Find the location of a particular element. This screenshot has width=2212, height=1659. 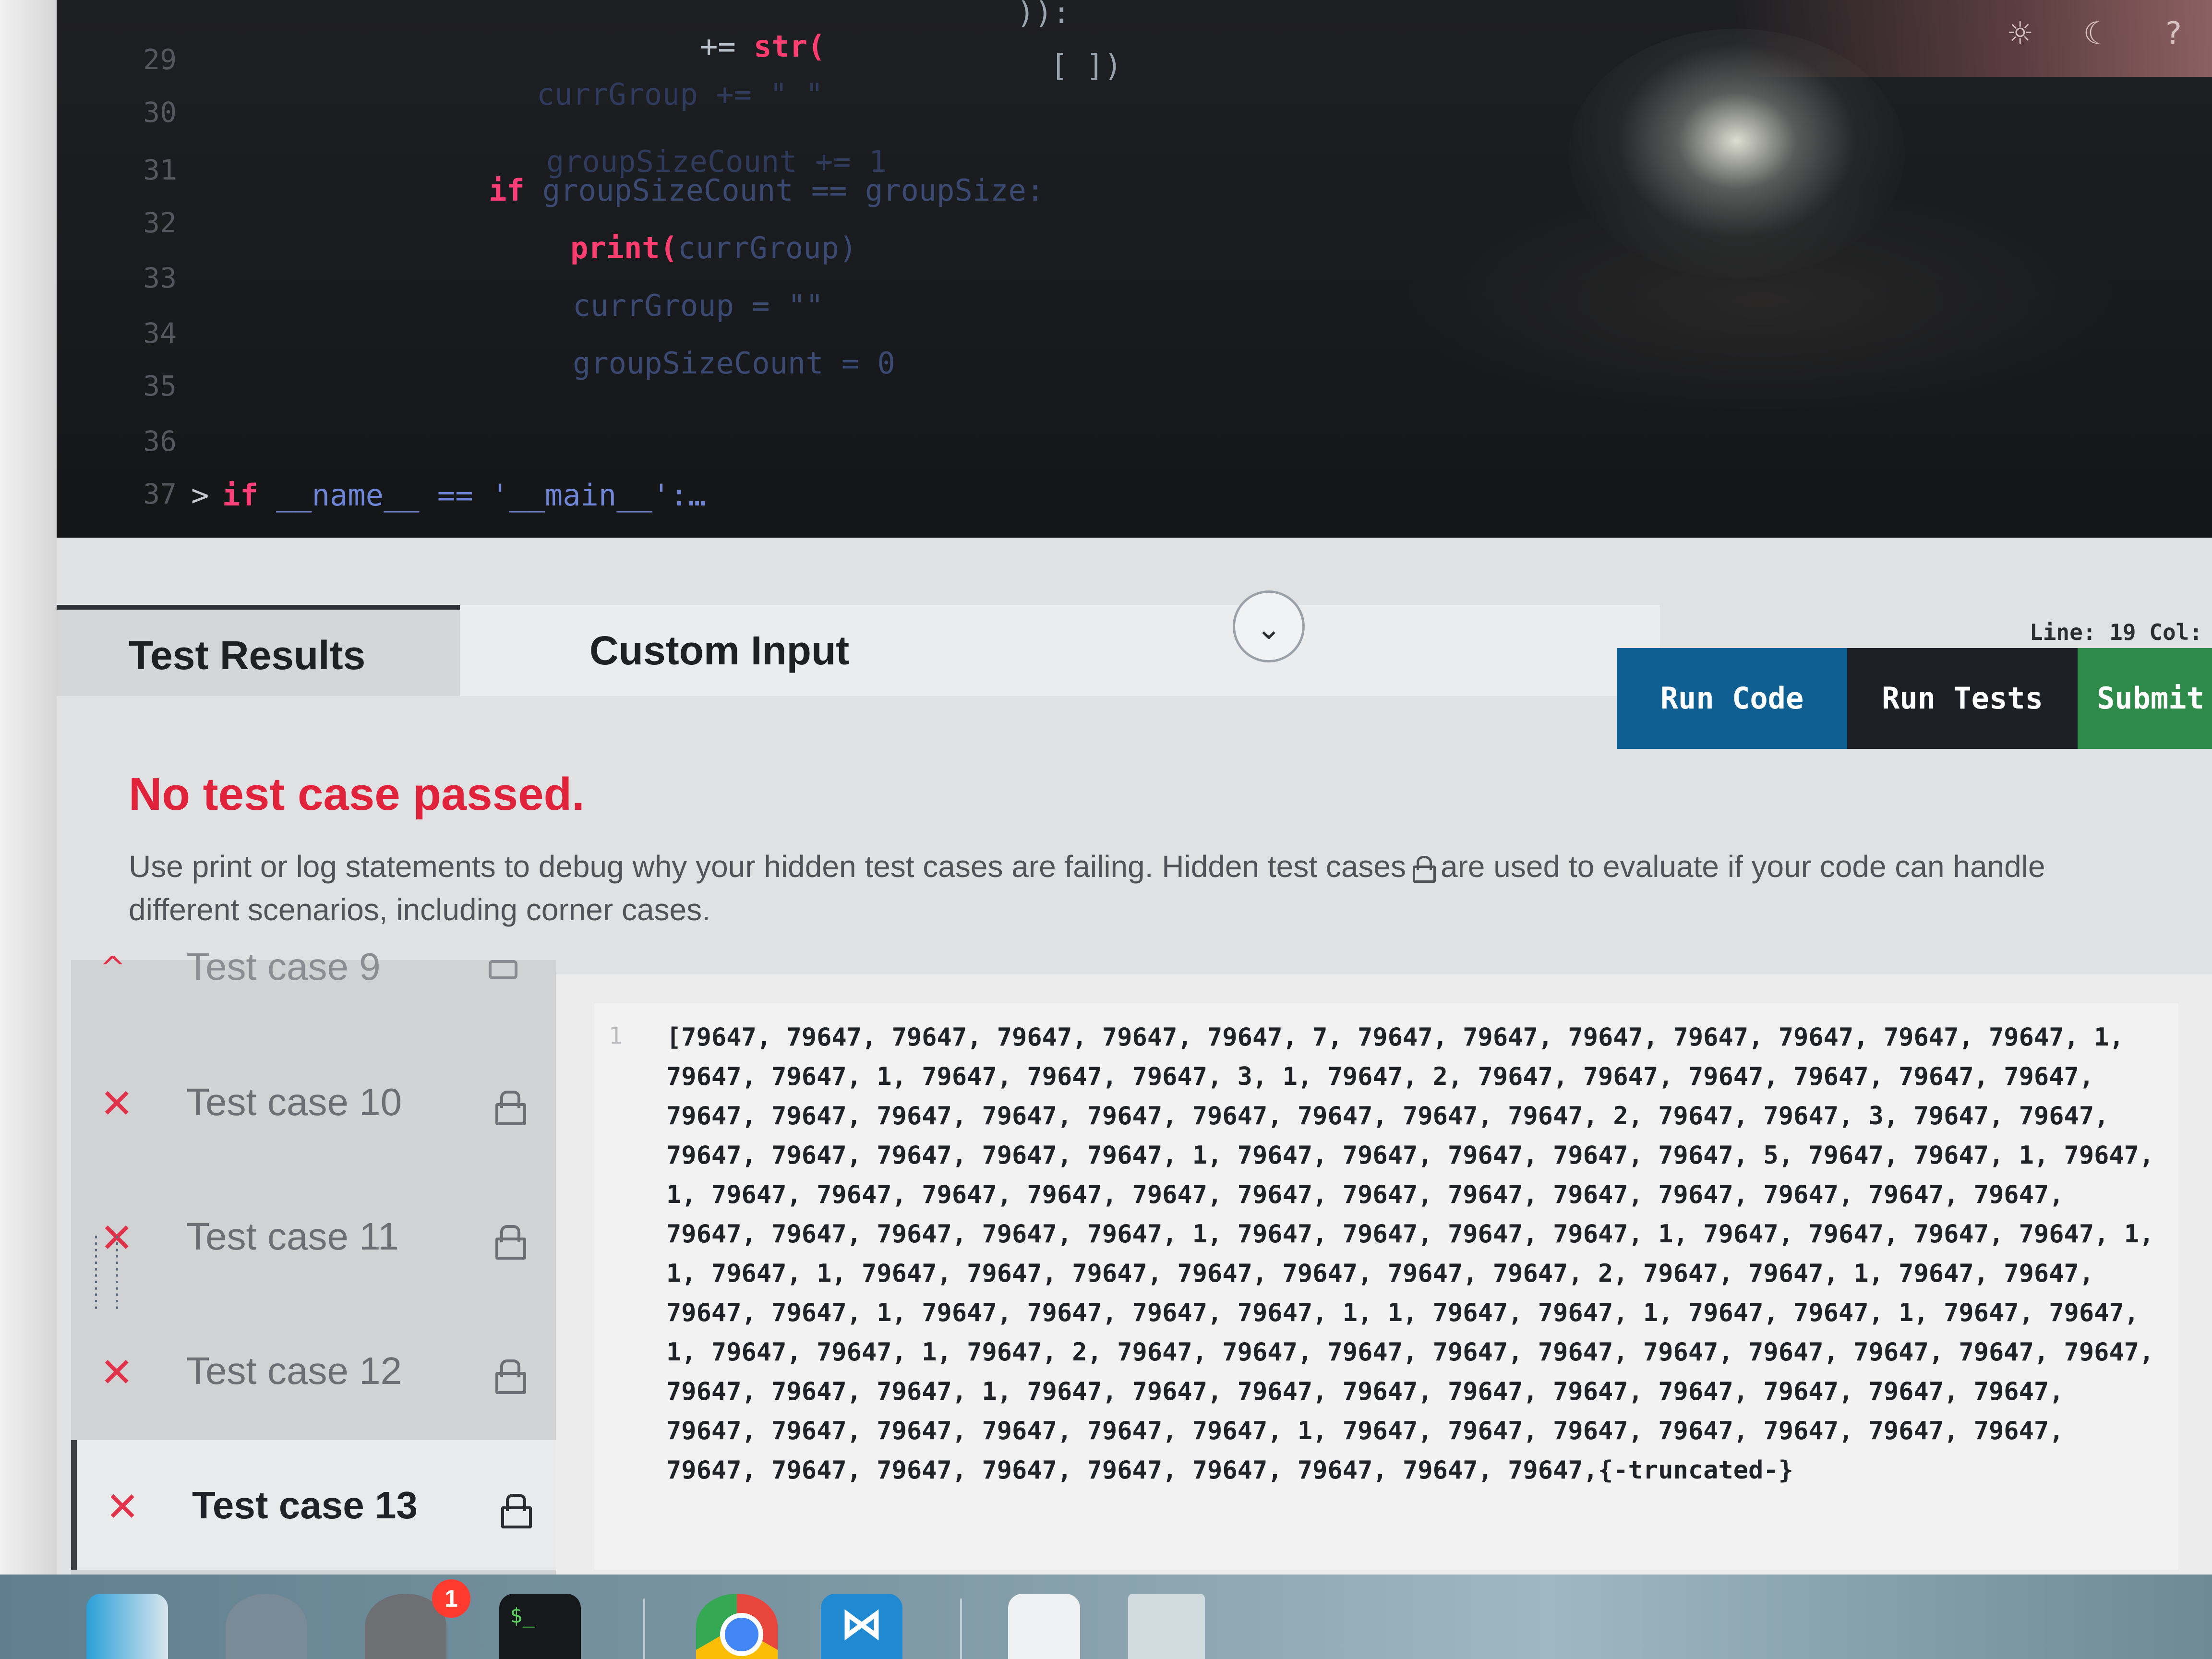

notification-badge: 1 is located at coordinates (451, 1598).